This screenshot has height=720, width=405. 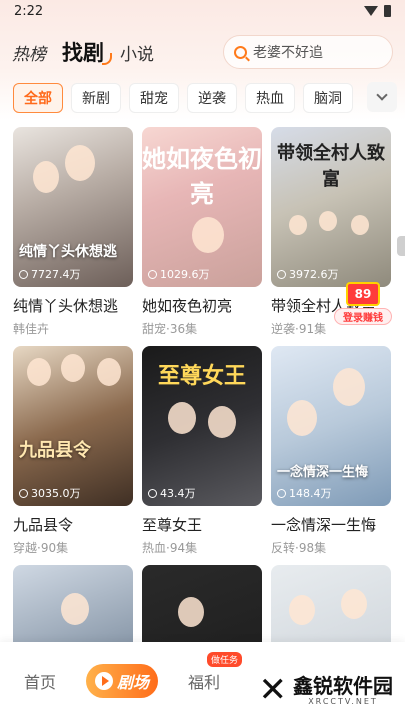 What do you see at coordinates (331, 426) in the screenshot?
I see `drama-poster: 一念情深一生悔 148.4万` at bounding box center [331, 426].